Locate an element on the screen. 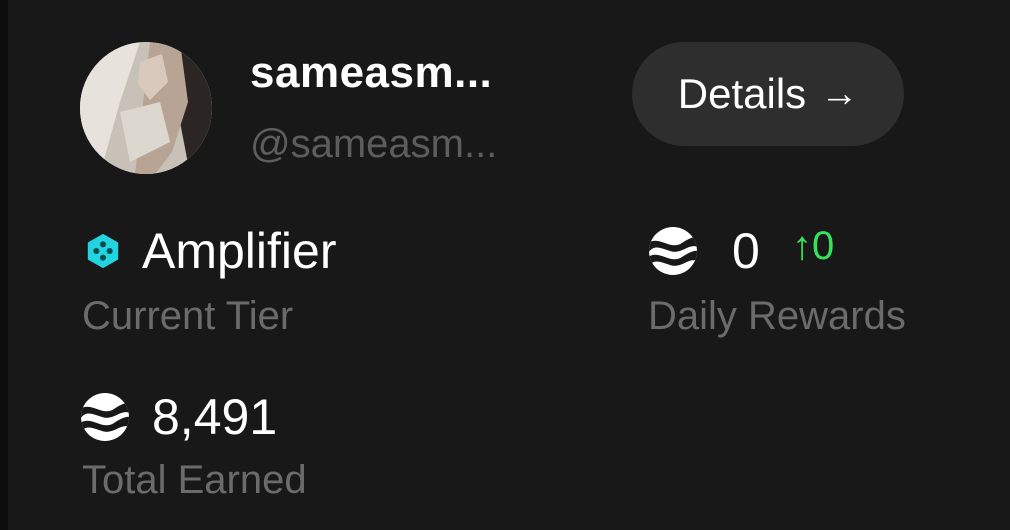  total-earned-value: 8,491 is located at coordinates (215, 417).